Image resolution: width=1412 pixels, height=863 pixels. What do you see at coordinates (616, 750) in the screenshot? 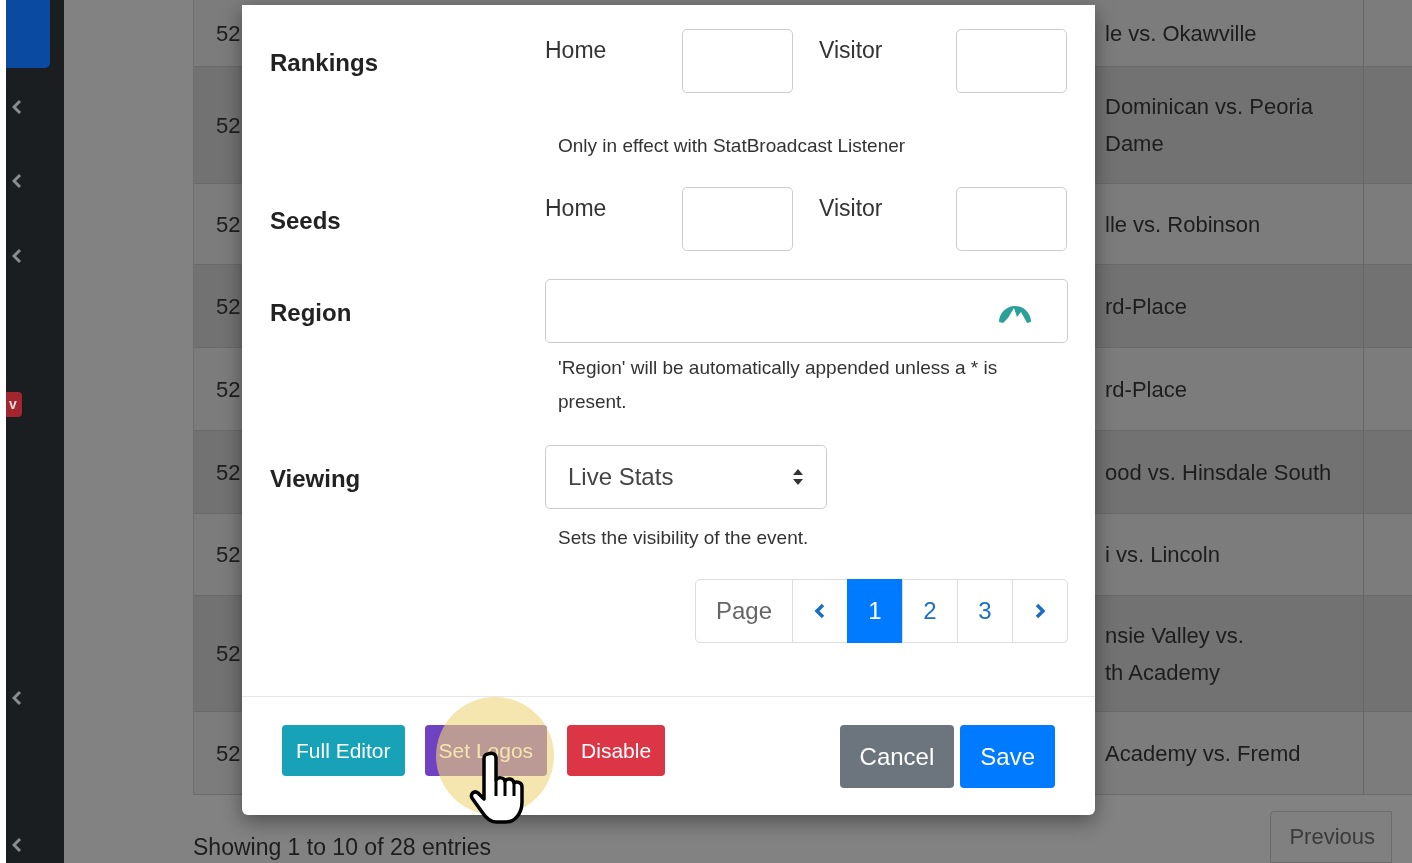
I see `action-button: Disable` at bounding box center [616, 750].